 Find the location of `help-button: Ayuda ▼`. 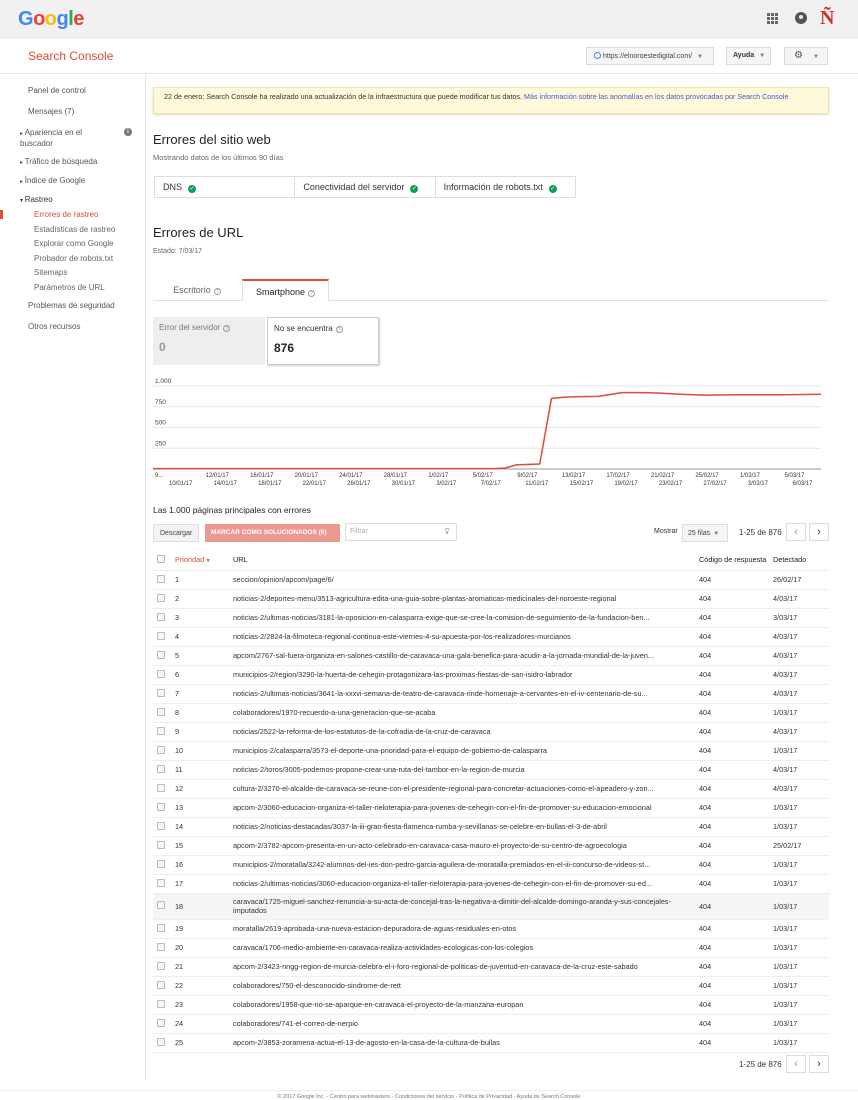

help-button: Ayuda ▼ is located at coordinates (748, 56).